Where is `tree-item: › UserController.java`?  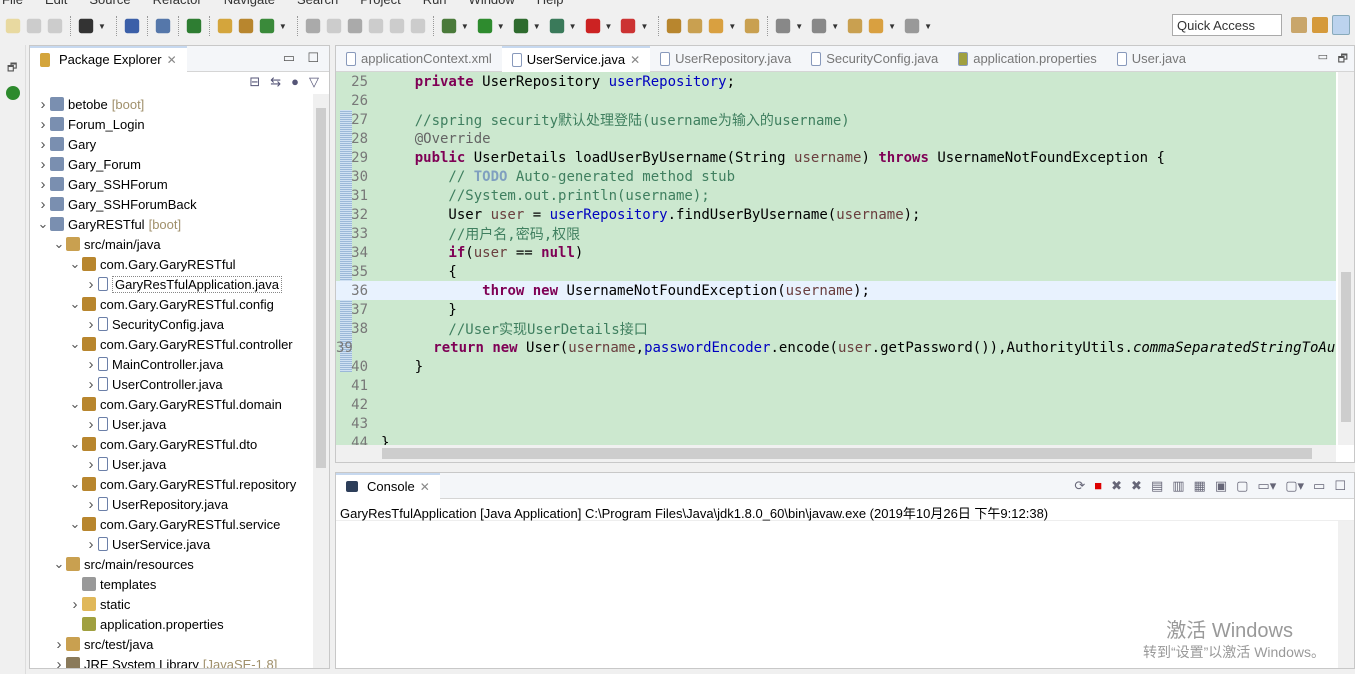 tree-item: › UserController.java is located at coordinates (171, 384).